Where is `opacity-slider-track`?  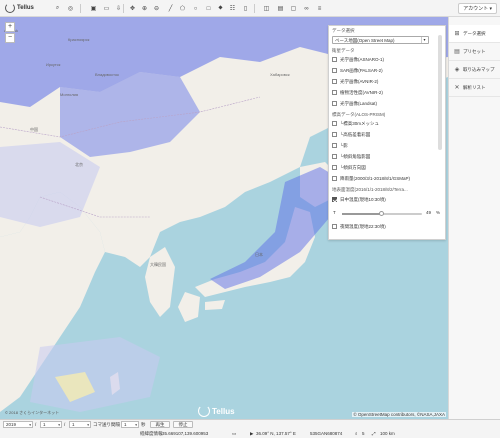
opacity-slider-track is located at coordinates (382, 213).